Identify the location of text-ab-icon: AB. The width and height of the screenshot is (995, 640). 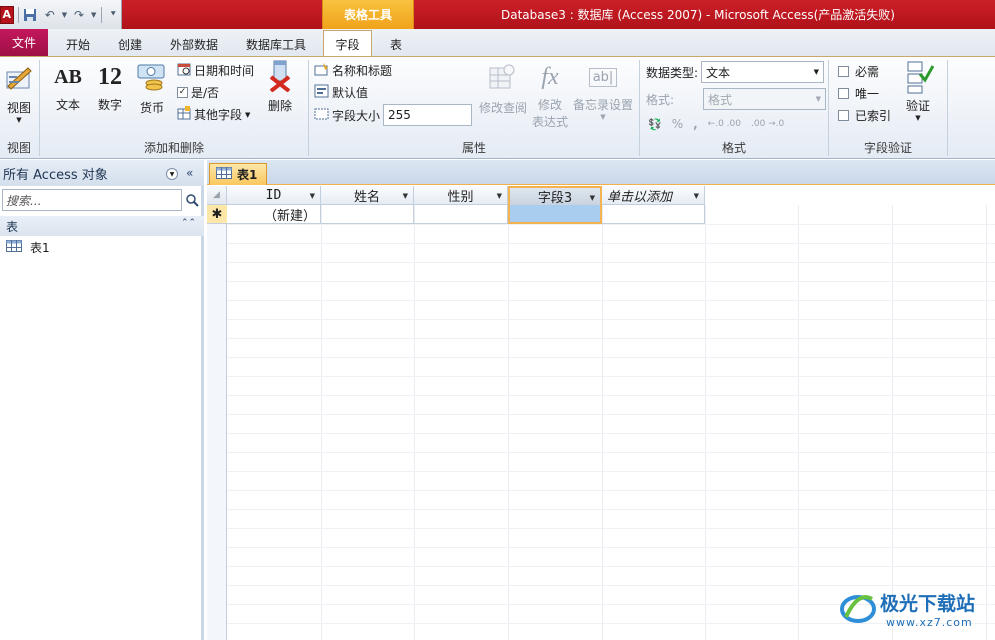
(68, 76).